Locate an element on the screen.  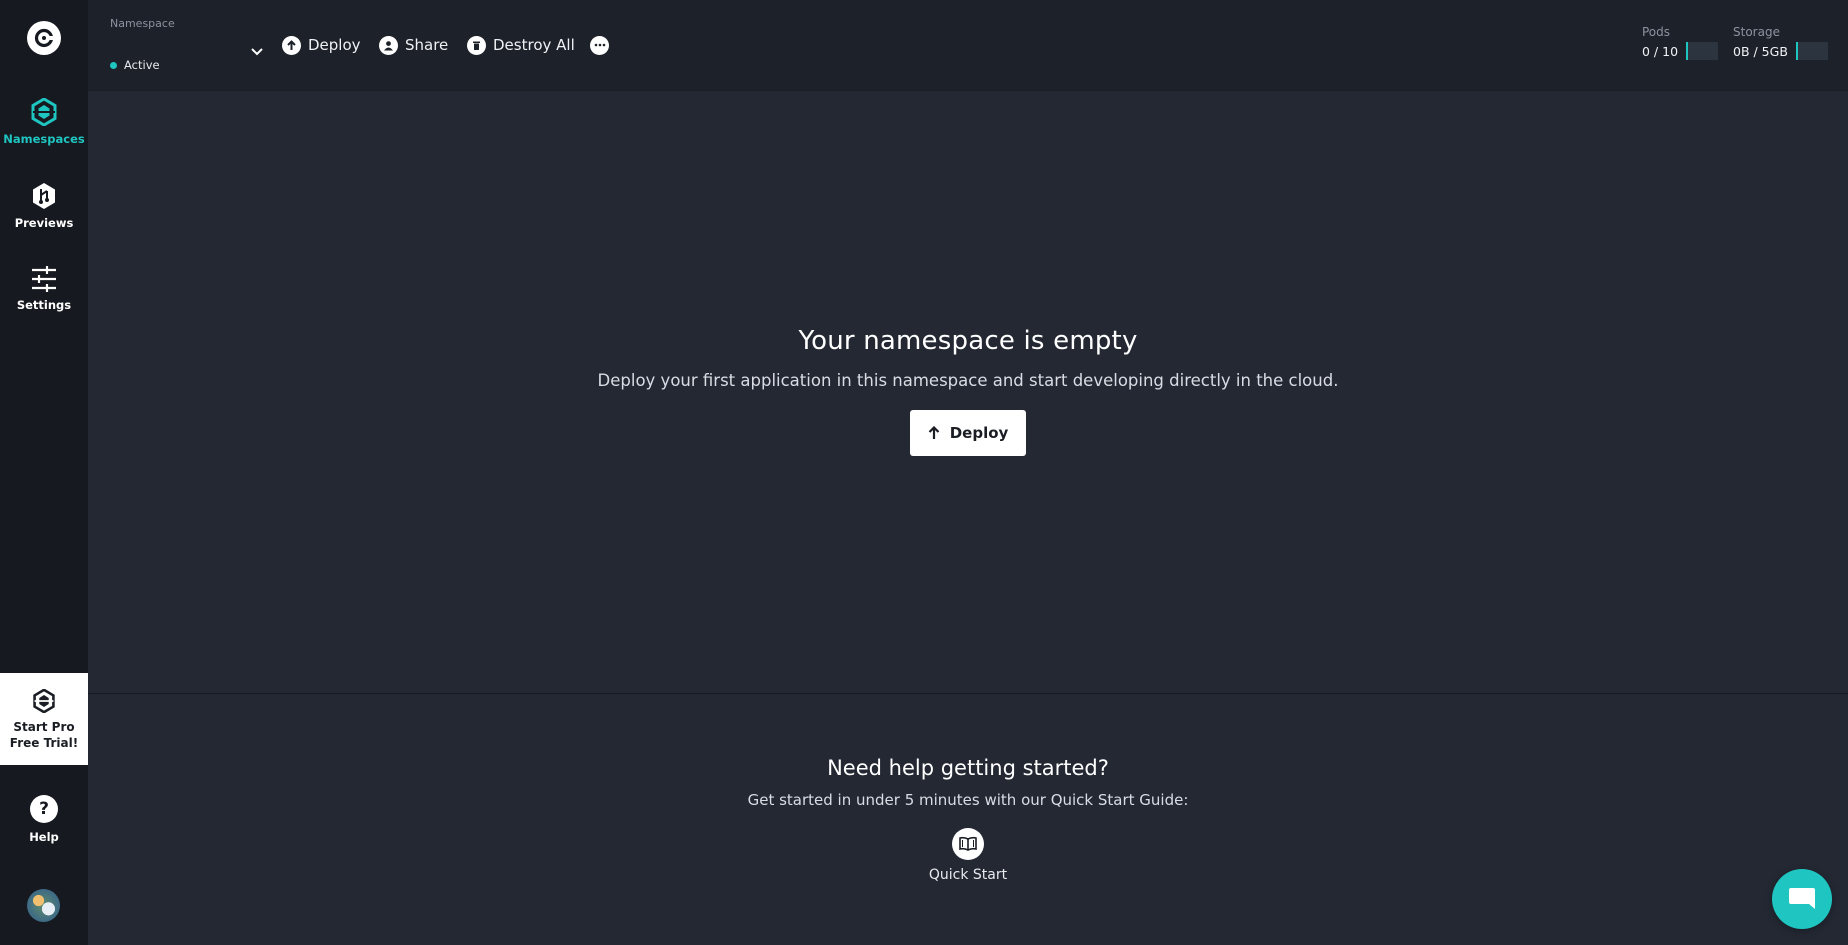
more-actions-button is located at coordinates (599, 45).